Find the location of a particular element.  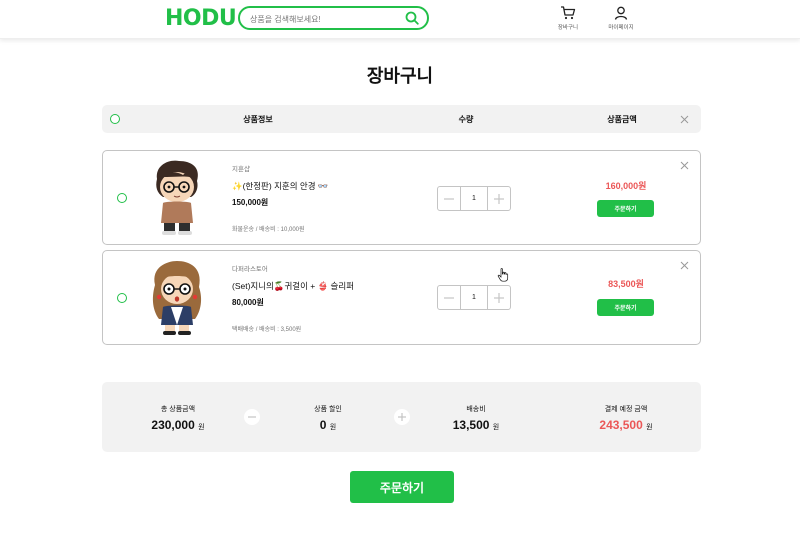

summary-total: 총 상품금액 230,000 원 is located at coordinates (177, 418).